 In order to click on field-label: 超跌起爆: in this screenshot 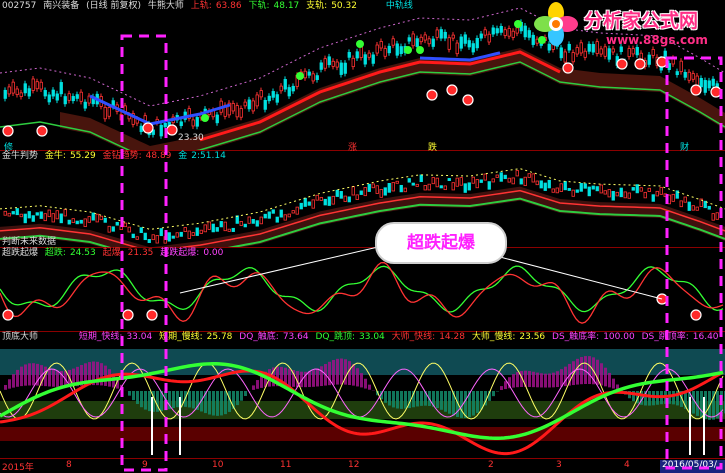, I will do `click(180, 253)`.